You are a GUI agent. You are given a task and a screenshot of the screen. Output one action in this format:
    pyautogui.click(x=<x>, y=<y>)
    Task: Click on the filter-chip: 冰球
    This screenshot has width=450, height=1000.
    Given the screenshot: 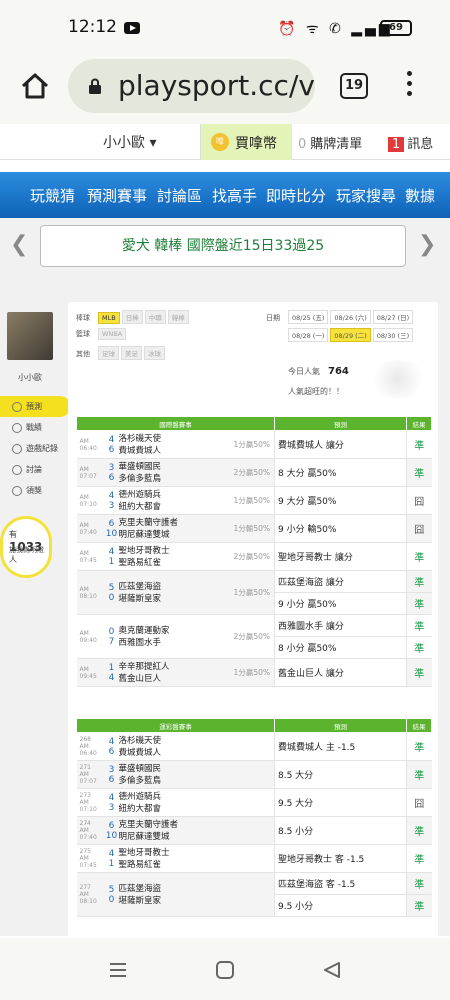 What is the action you would take?
    pyautogui.click(x=154, y=353)
    